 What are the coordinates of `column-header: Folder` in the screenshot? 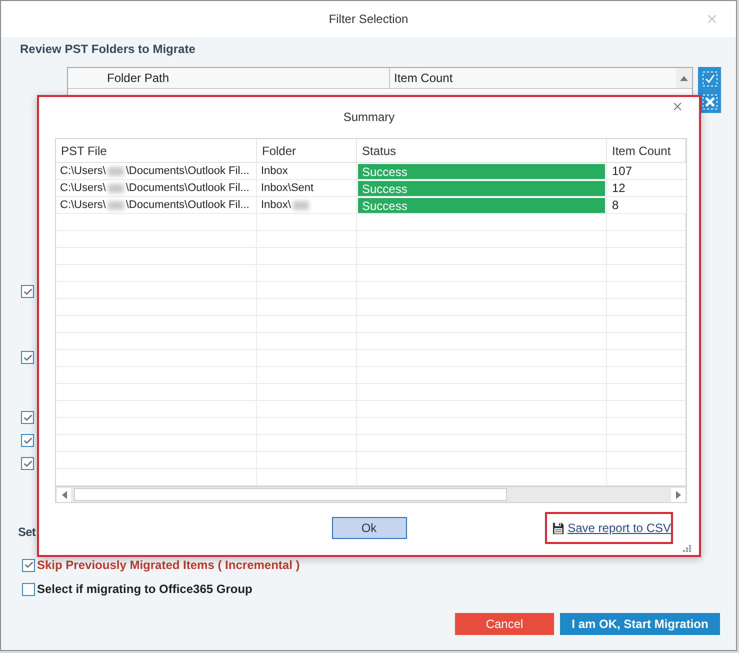 It's located at (307, 150).